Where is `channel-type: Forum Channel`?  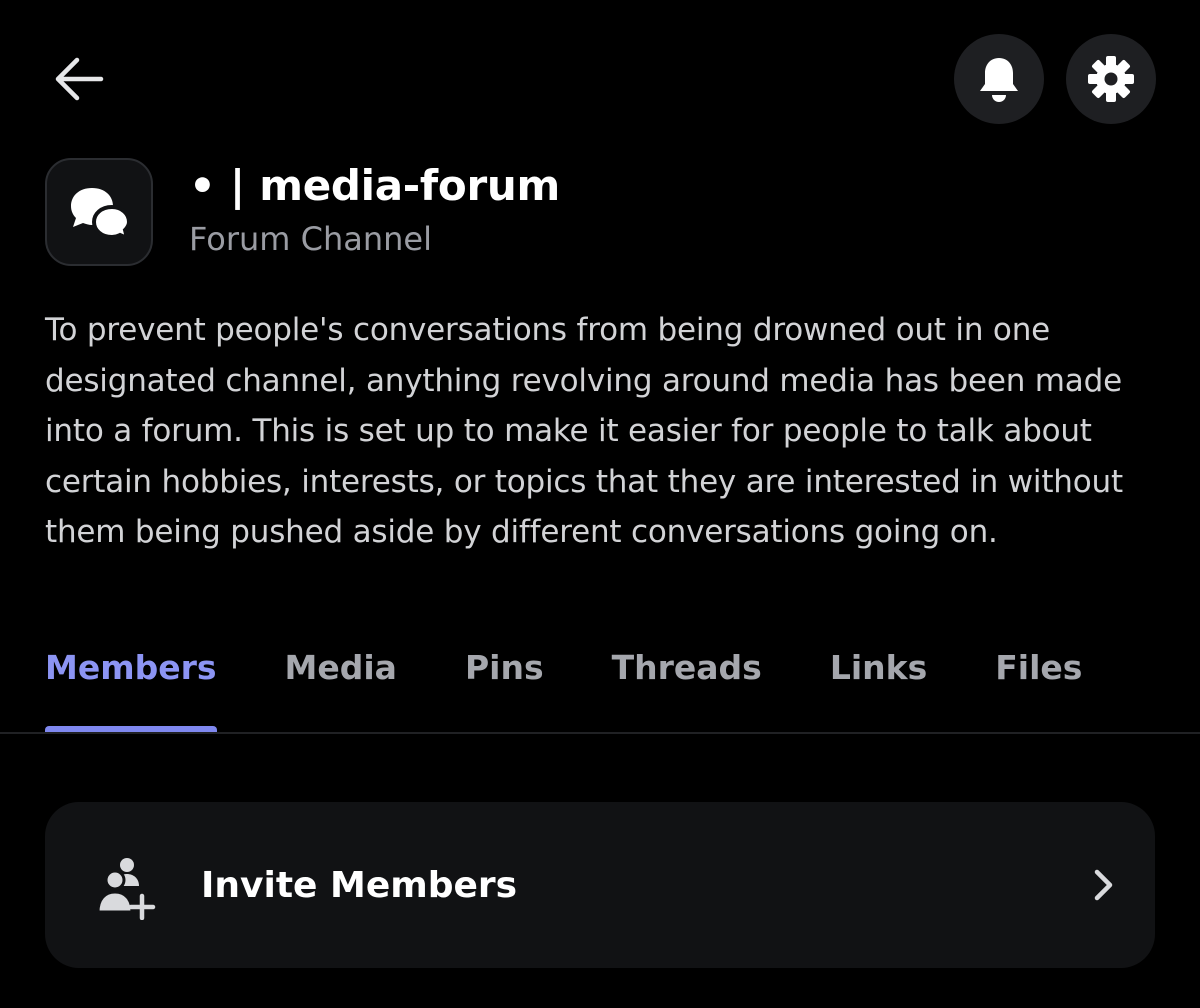 channel-type: Forum Channel is located at coordinates (310, 239).